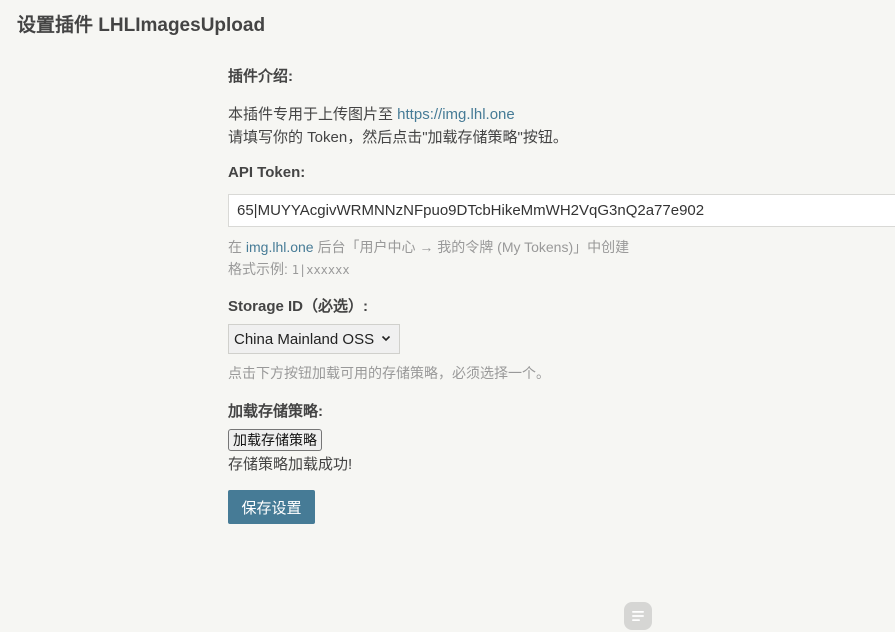  What do you see at coordinates (398, 137) in the screenshot?
I see `intro-line-2: 请填写你的 Token，然后点击"加载存储策略"按钮。` at bounding box center [398, 137].